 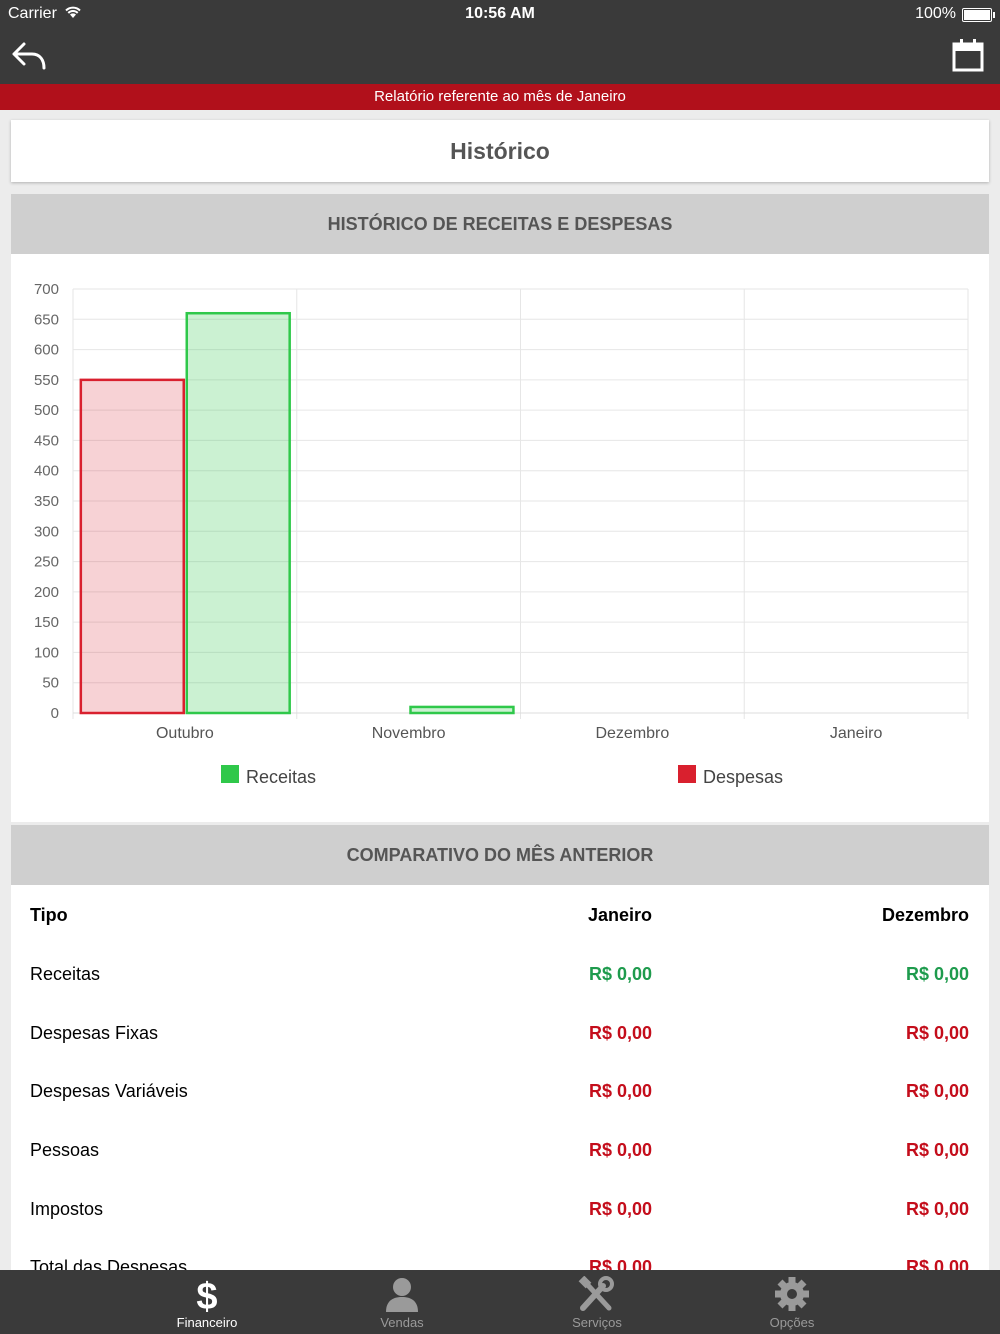 I want to click on nav-bar, so click(x=500, y=56).